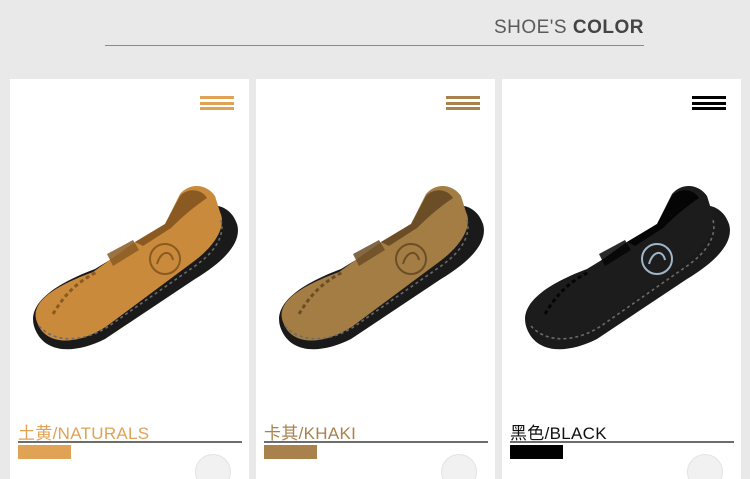 The image size is (750, 479). I want to click on shoe-image-naturals, so click(127, 266).